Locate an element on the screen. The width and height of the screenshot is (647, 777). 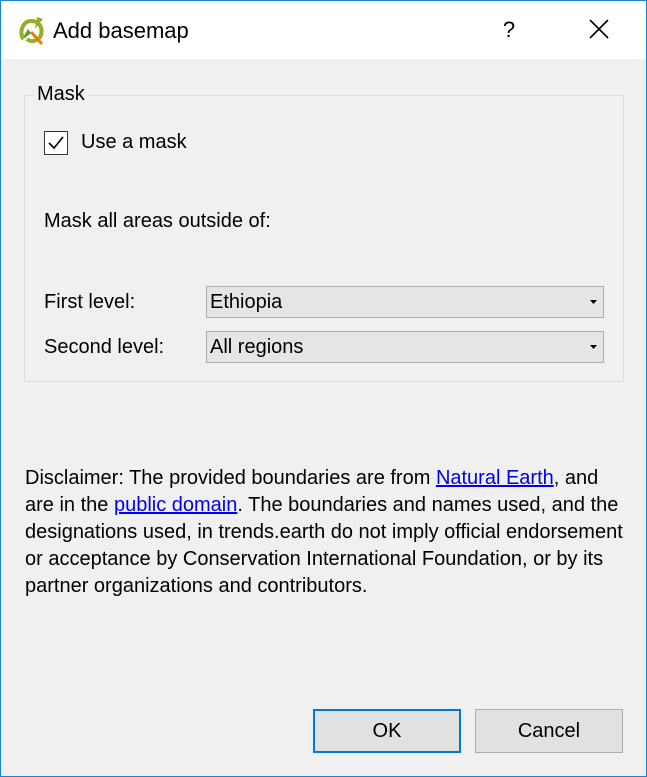
mask-description: Mask all areas outside of: is located at coordinates (157, 221).